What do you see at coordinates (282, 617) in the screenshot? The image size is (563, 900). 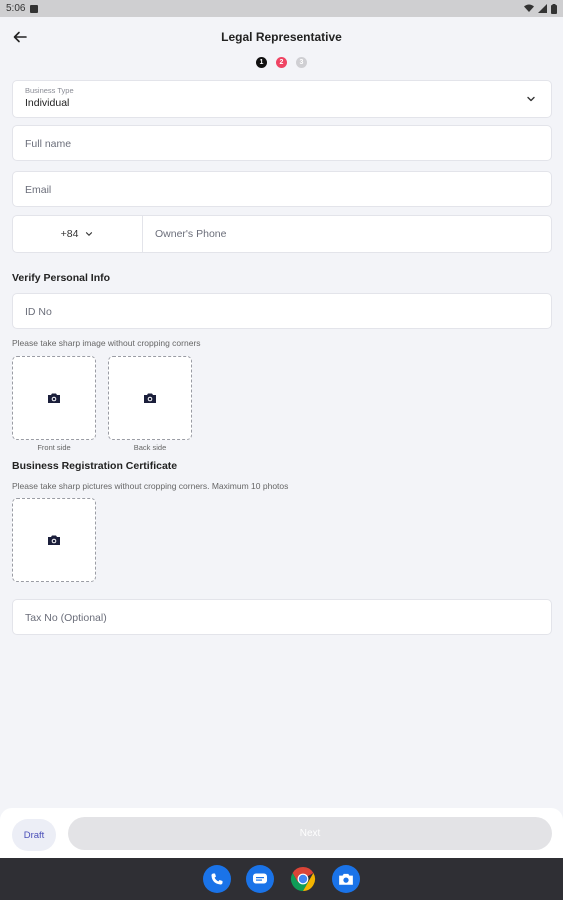 I see `tax-no-field: Tax No (Optional)` at bounding box center [282, 617].